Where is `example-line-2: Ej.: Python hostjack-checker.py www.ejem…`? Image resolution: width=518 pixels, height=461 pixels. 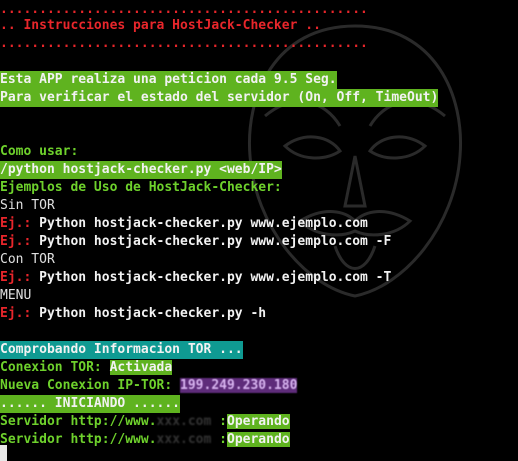 example-line-2: Ej.: Python hostjack-checker.py www.ejem… is located at coordinates (195, 242).